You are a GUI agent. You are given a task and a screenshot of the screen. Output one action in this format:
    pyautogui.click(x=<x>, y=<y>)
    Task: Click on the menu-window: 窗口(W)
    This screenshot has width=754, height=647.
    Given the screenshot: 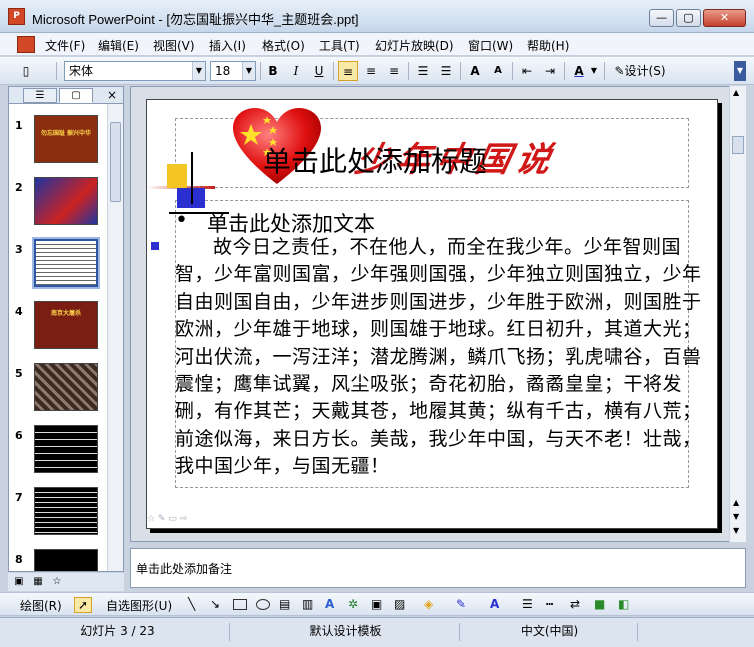 What is the action you would take?
    pyautogui.click(x=490, y=45)
    